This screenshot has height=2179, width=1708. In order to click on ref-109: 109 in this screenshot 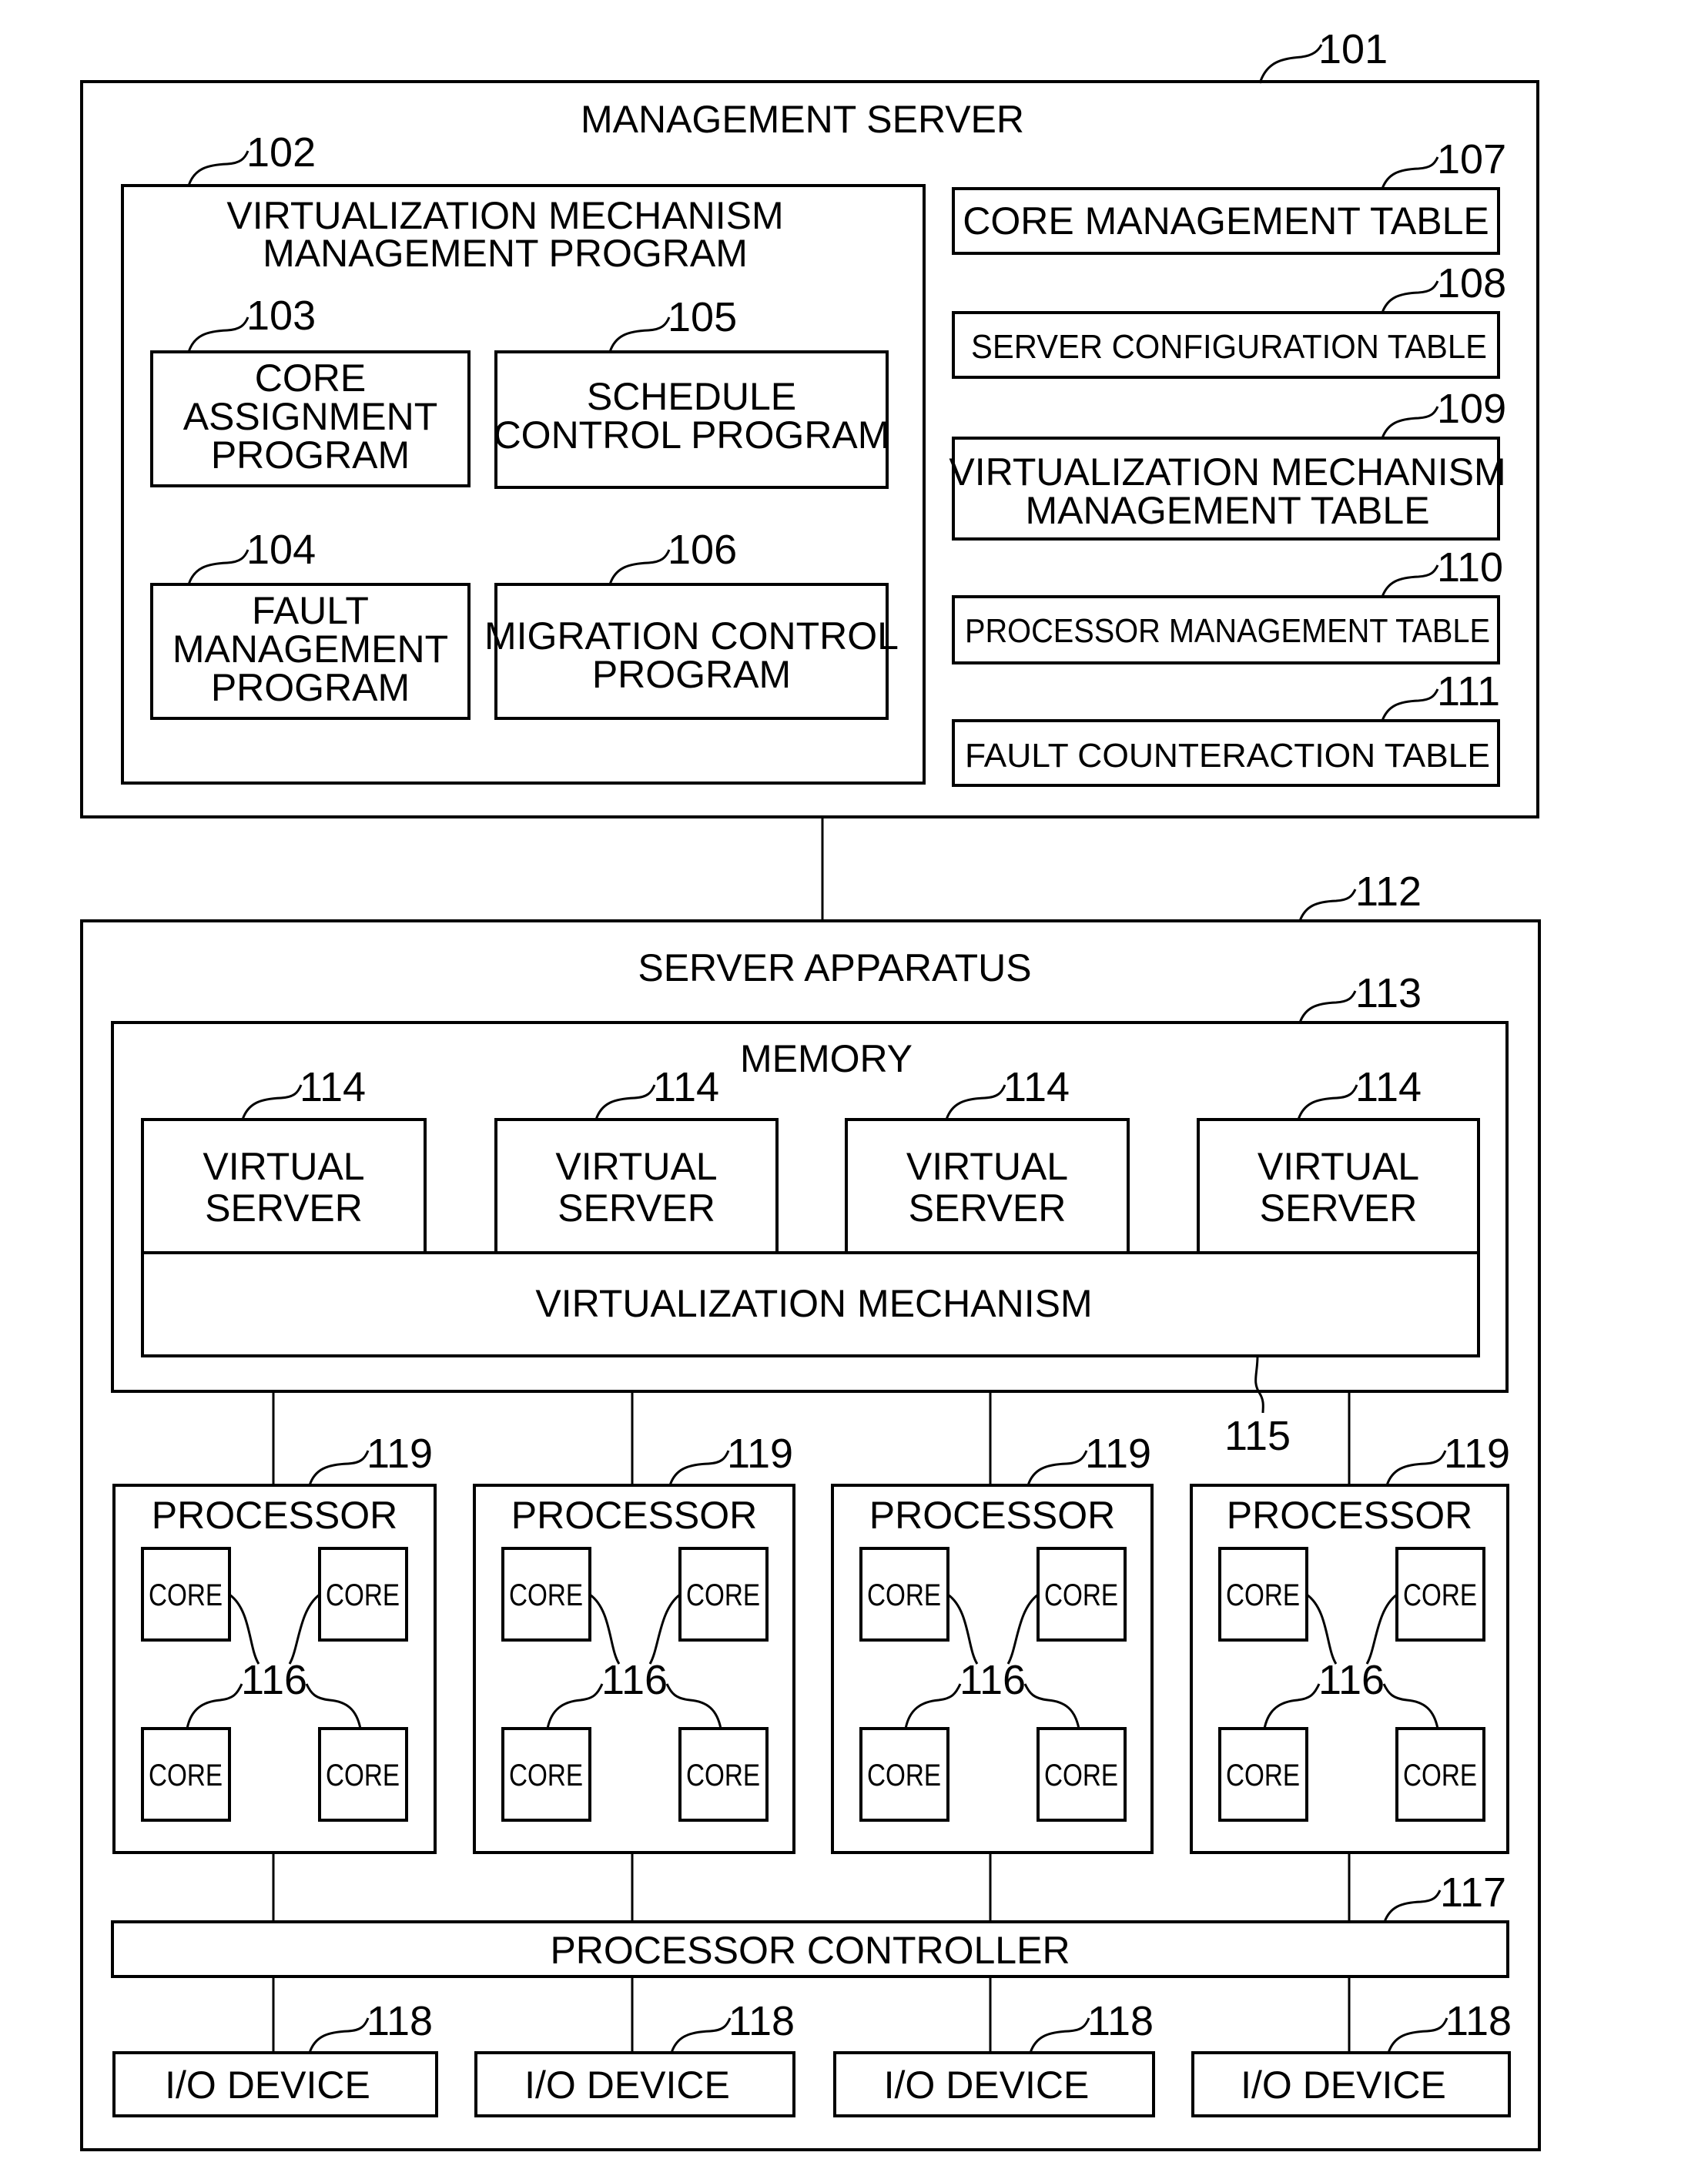, I will do `click(1471, 409)`.